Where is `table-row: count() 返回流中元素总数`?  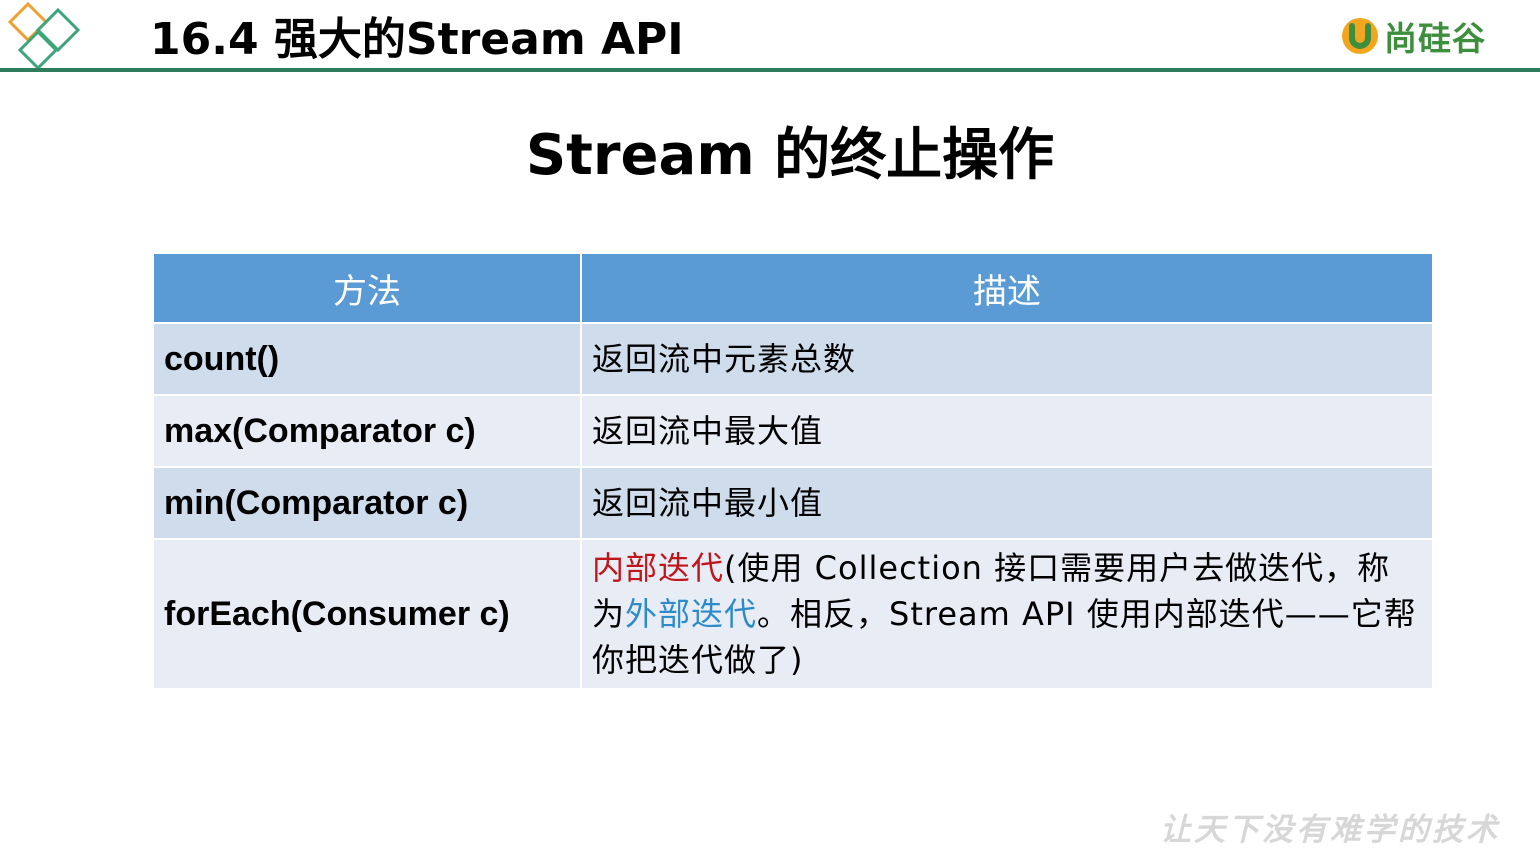
table-row: count() 返回流中元素总数 is located at coordinates (793, 359).